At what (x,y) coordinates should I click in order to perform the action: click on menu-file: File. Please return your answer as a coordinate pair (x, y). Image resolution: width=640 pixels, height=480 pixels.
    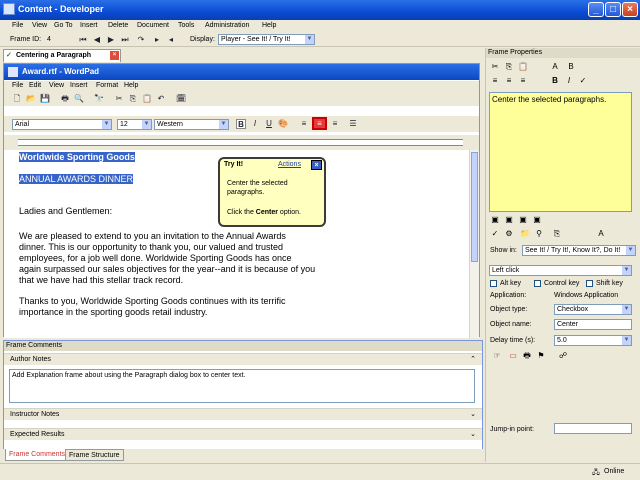
    Looking at the image, I should click on (17, 25).